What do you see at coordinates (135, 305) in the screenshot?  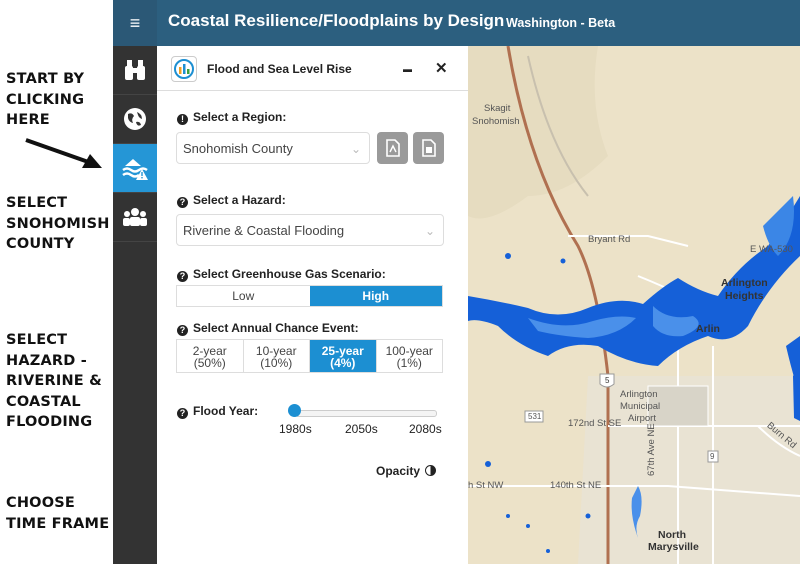 I see `app-sidebar` at bounding box center [135, 305].